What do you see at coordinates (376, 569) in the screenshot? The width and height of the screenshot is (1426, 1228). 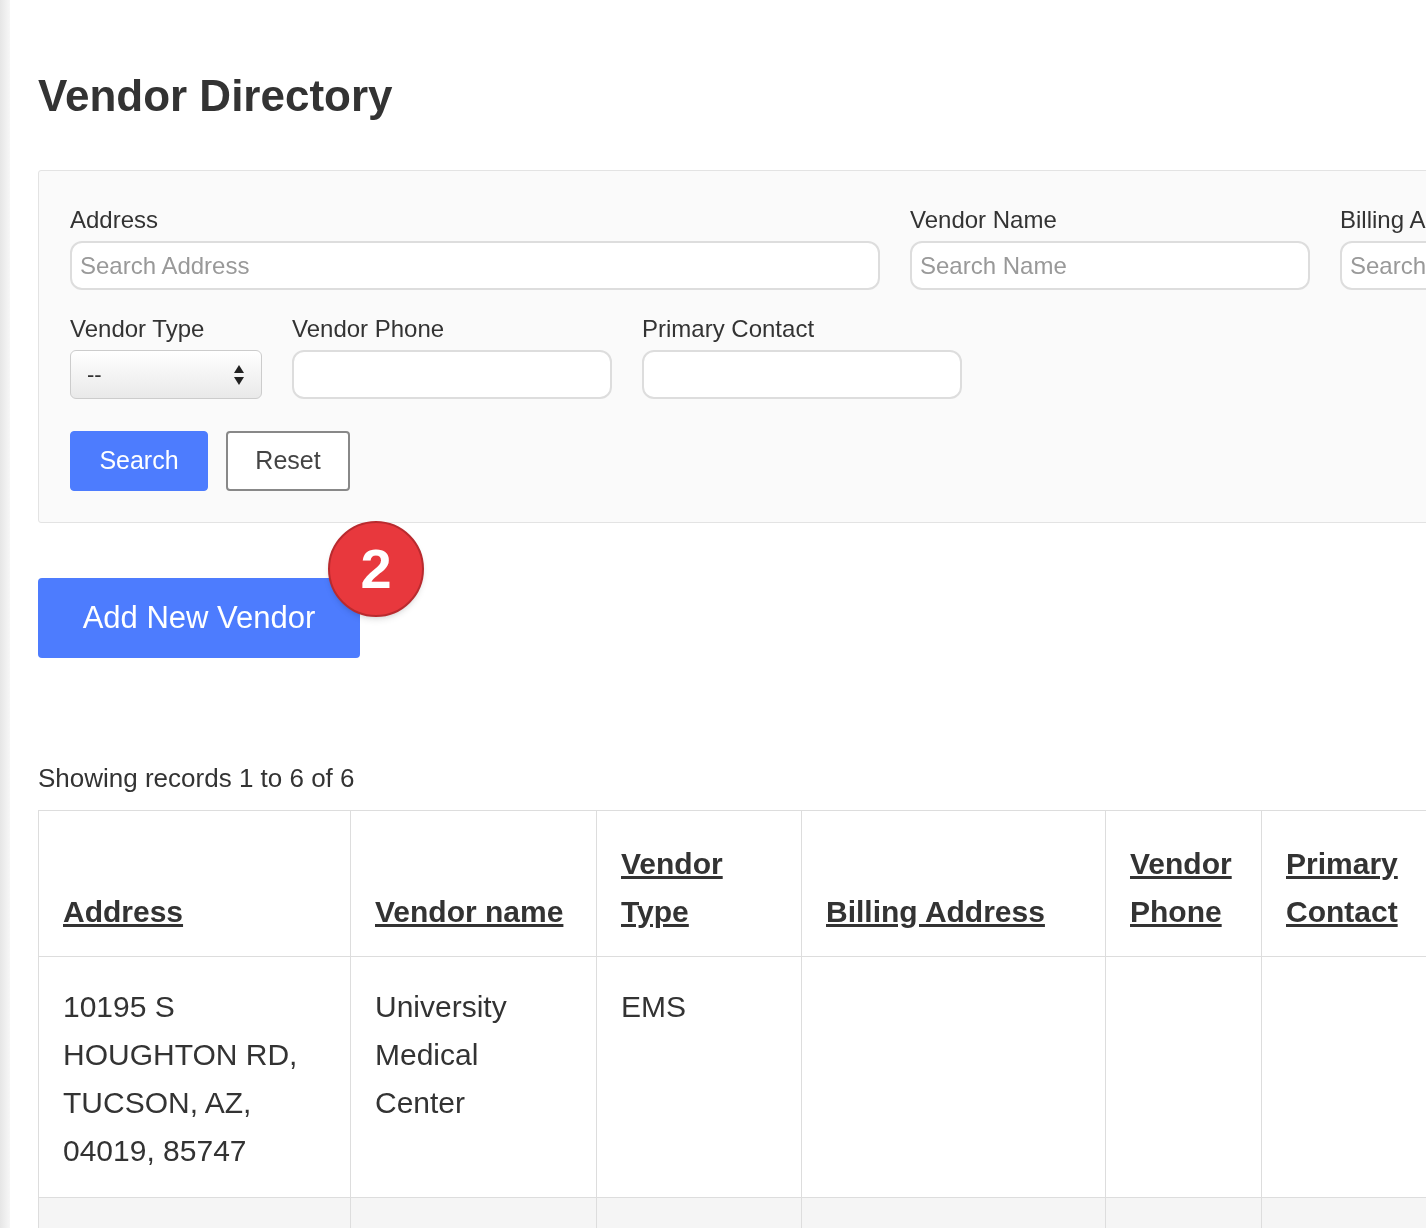 I see `count-badge: 2` at bounding box center [376, 569].